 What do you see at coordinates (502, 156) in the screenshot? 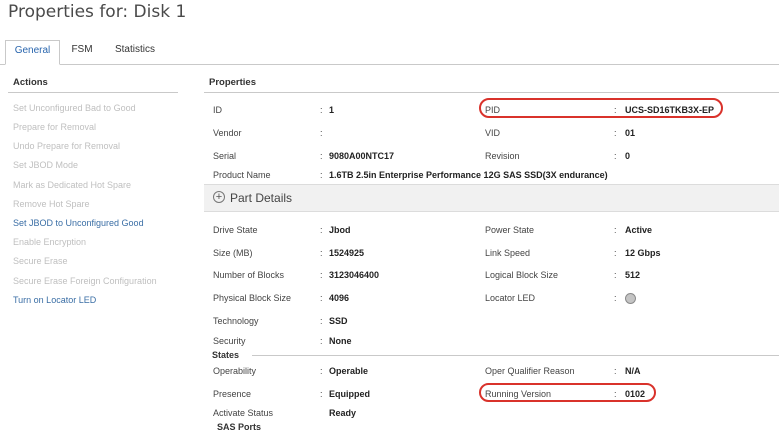
I see `revision-label: Revision` at bounding box center [502, 156].